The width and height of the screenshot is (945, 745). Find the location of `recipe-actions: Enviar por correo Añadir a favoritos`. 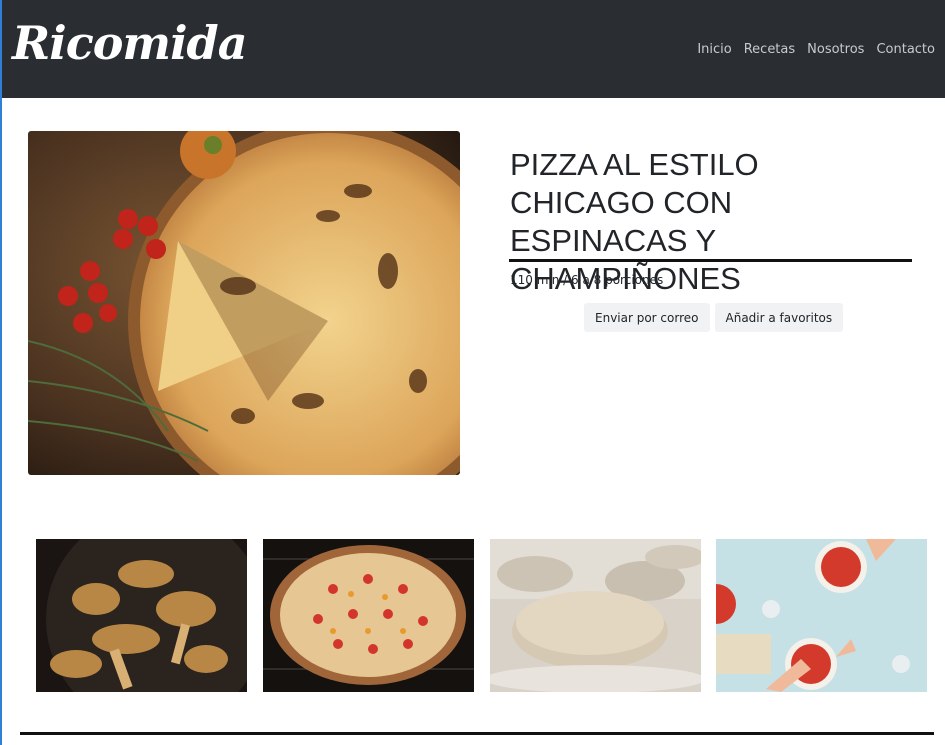

recipe-actions: Enviar por correo Añadir a favoritos is located at coordinates (714, 317).